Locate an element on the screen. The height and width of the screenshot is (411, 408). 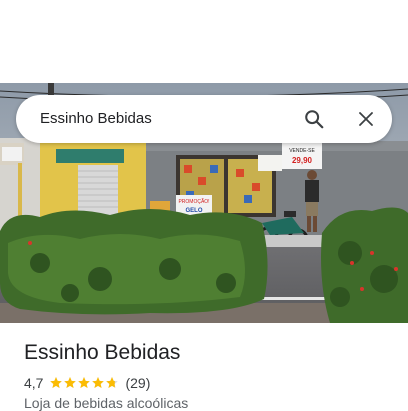
rating-stars is located at coordinates (84, 383).